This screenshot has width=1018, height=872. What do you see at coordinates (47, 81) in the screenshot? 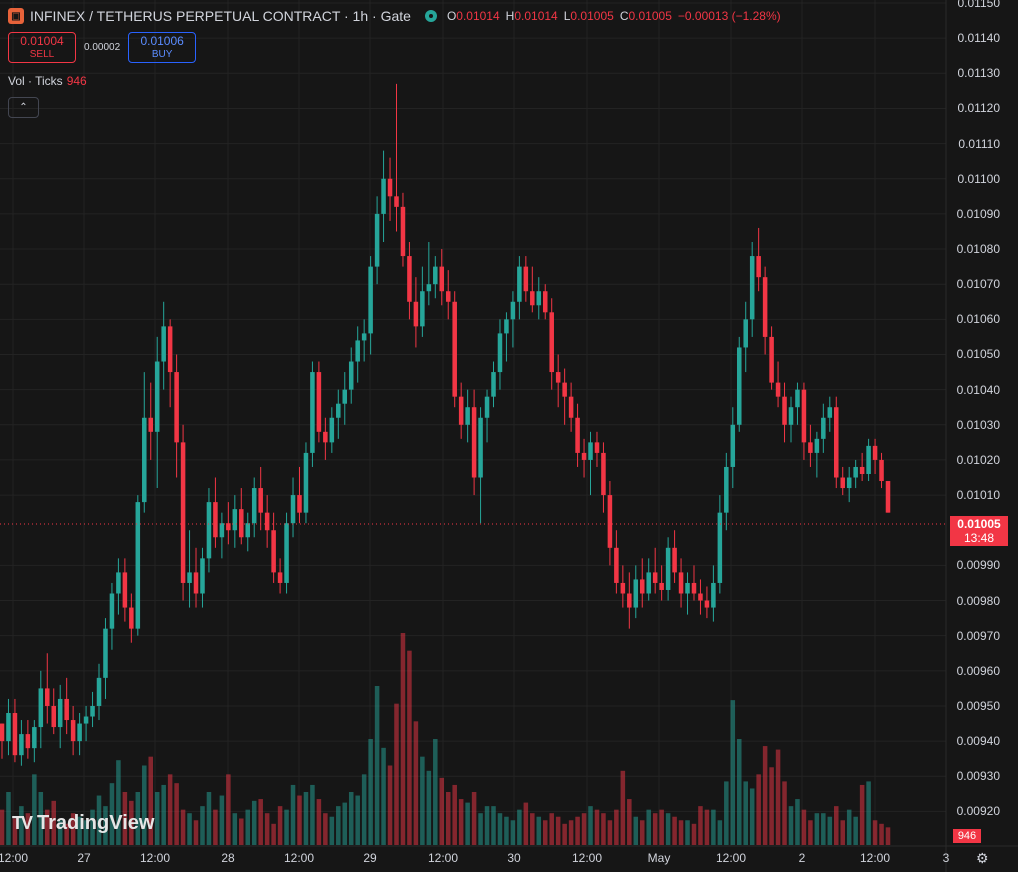
I see `volume-legend: Vol · Ticks 946` at bounding box center [47, 81].